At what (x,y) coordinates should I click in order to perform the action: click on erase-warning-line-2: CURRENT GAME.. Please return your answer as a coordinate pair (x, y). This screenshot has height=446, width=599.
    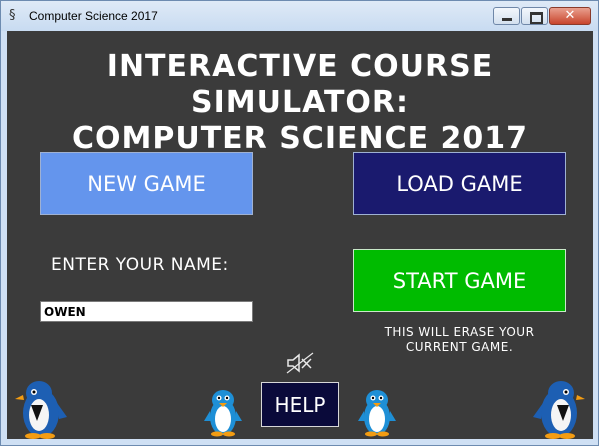
    Looking at the image, I should click on (459, 347).